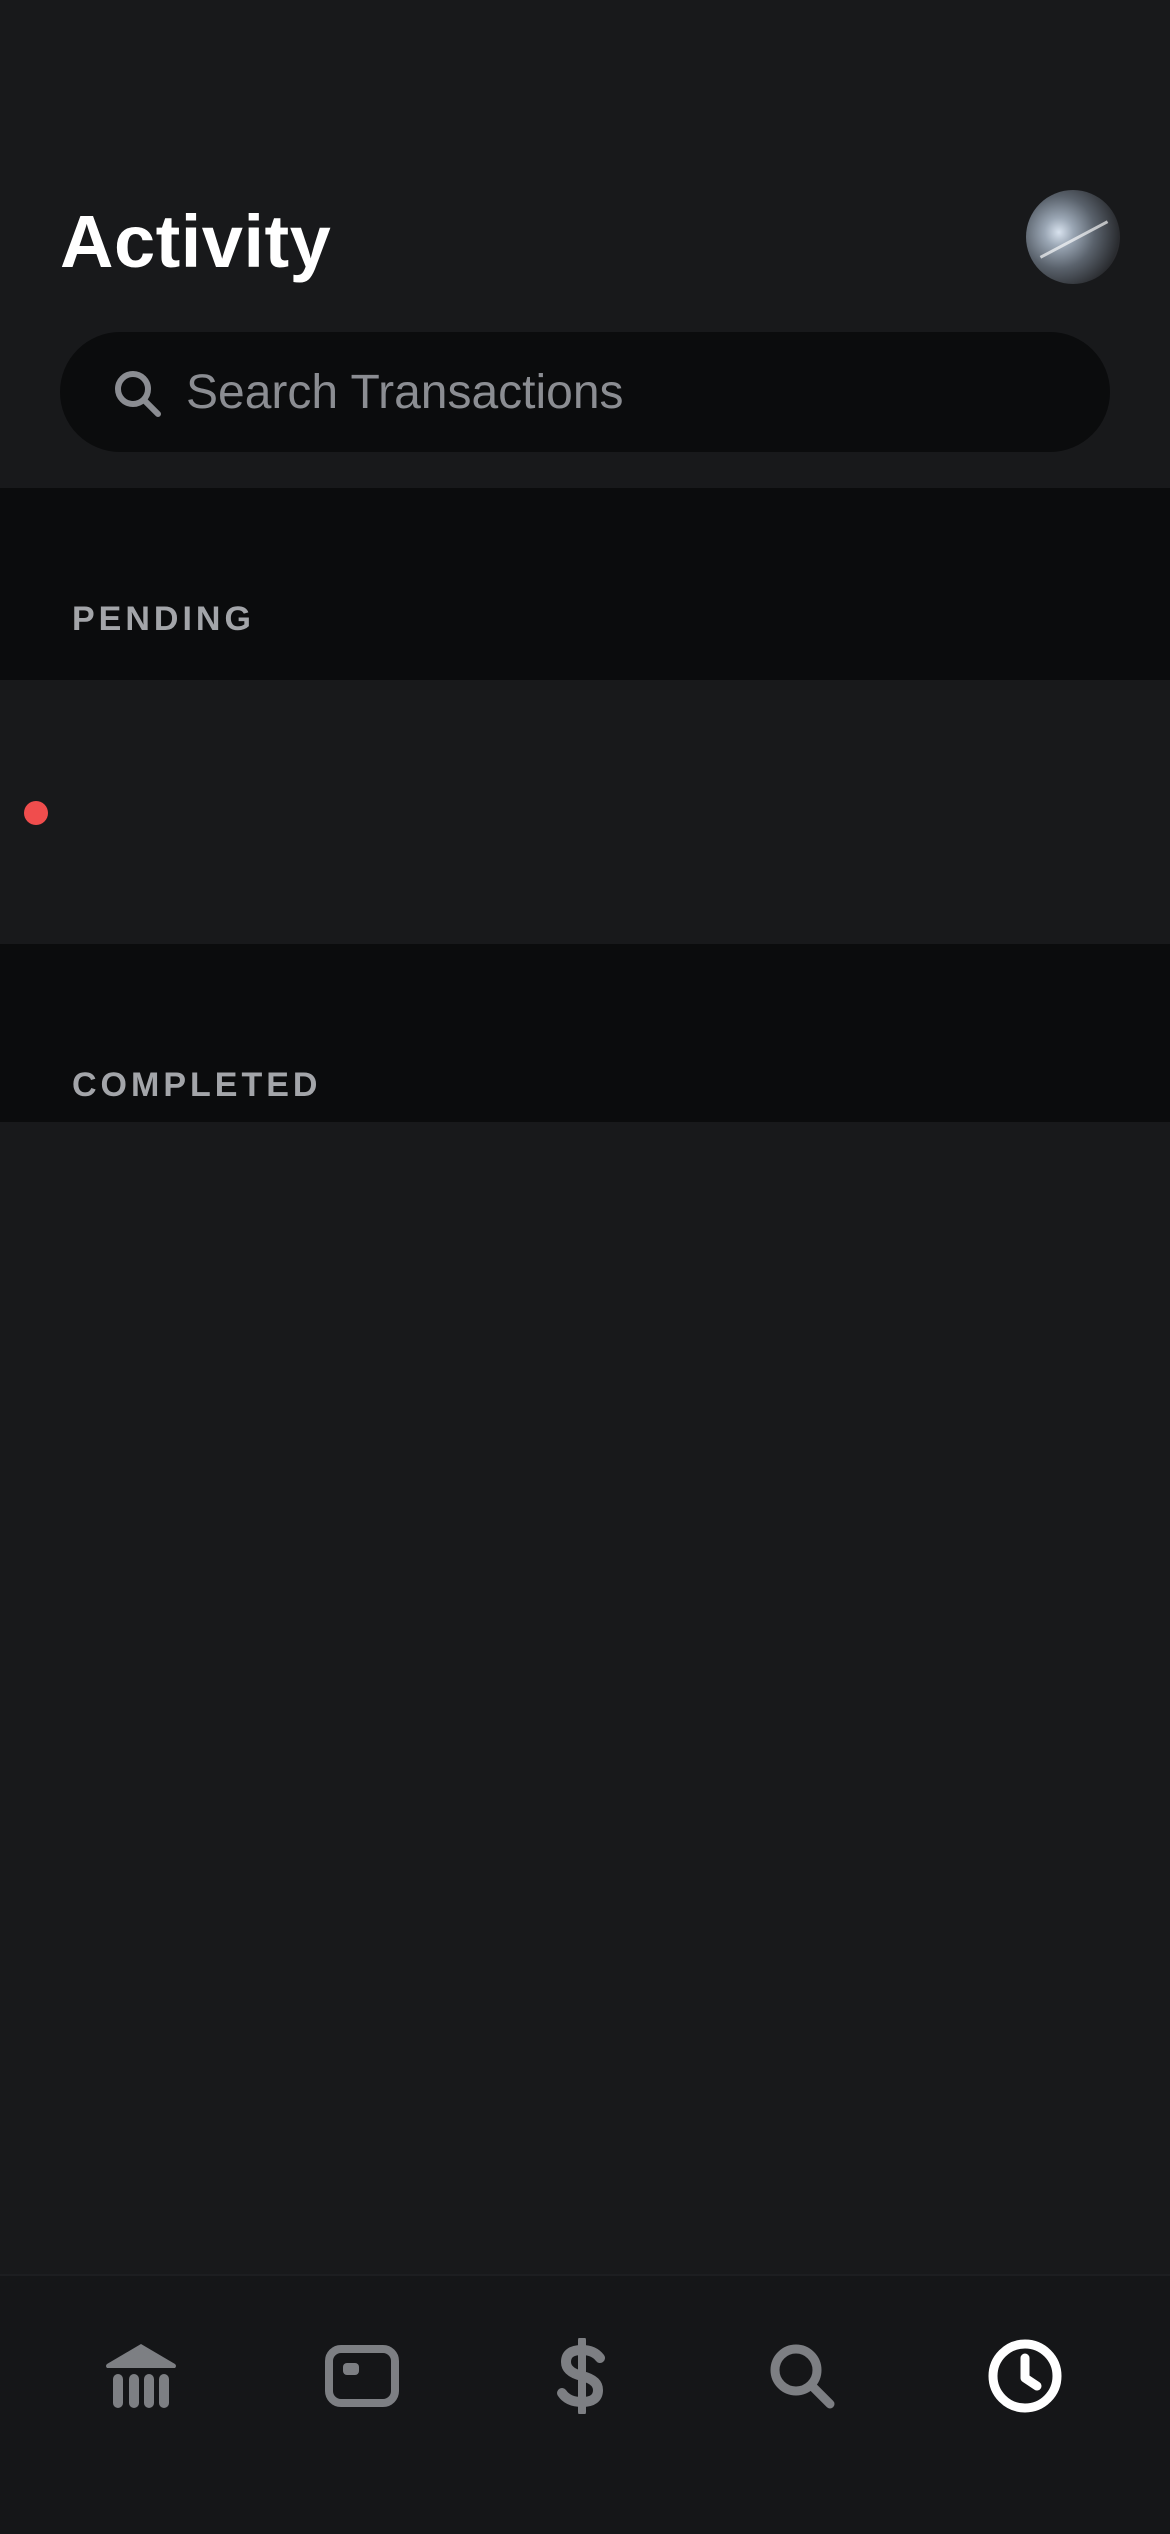  I want to click on card-icon, so click(362, 2376).